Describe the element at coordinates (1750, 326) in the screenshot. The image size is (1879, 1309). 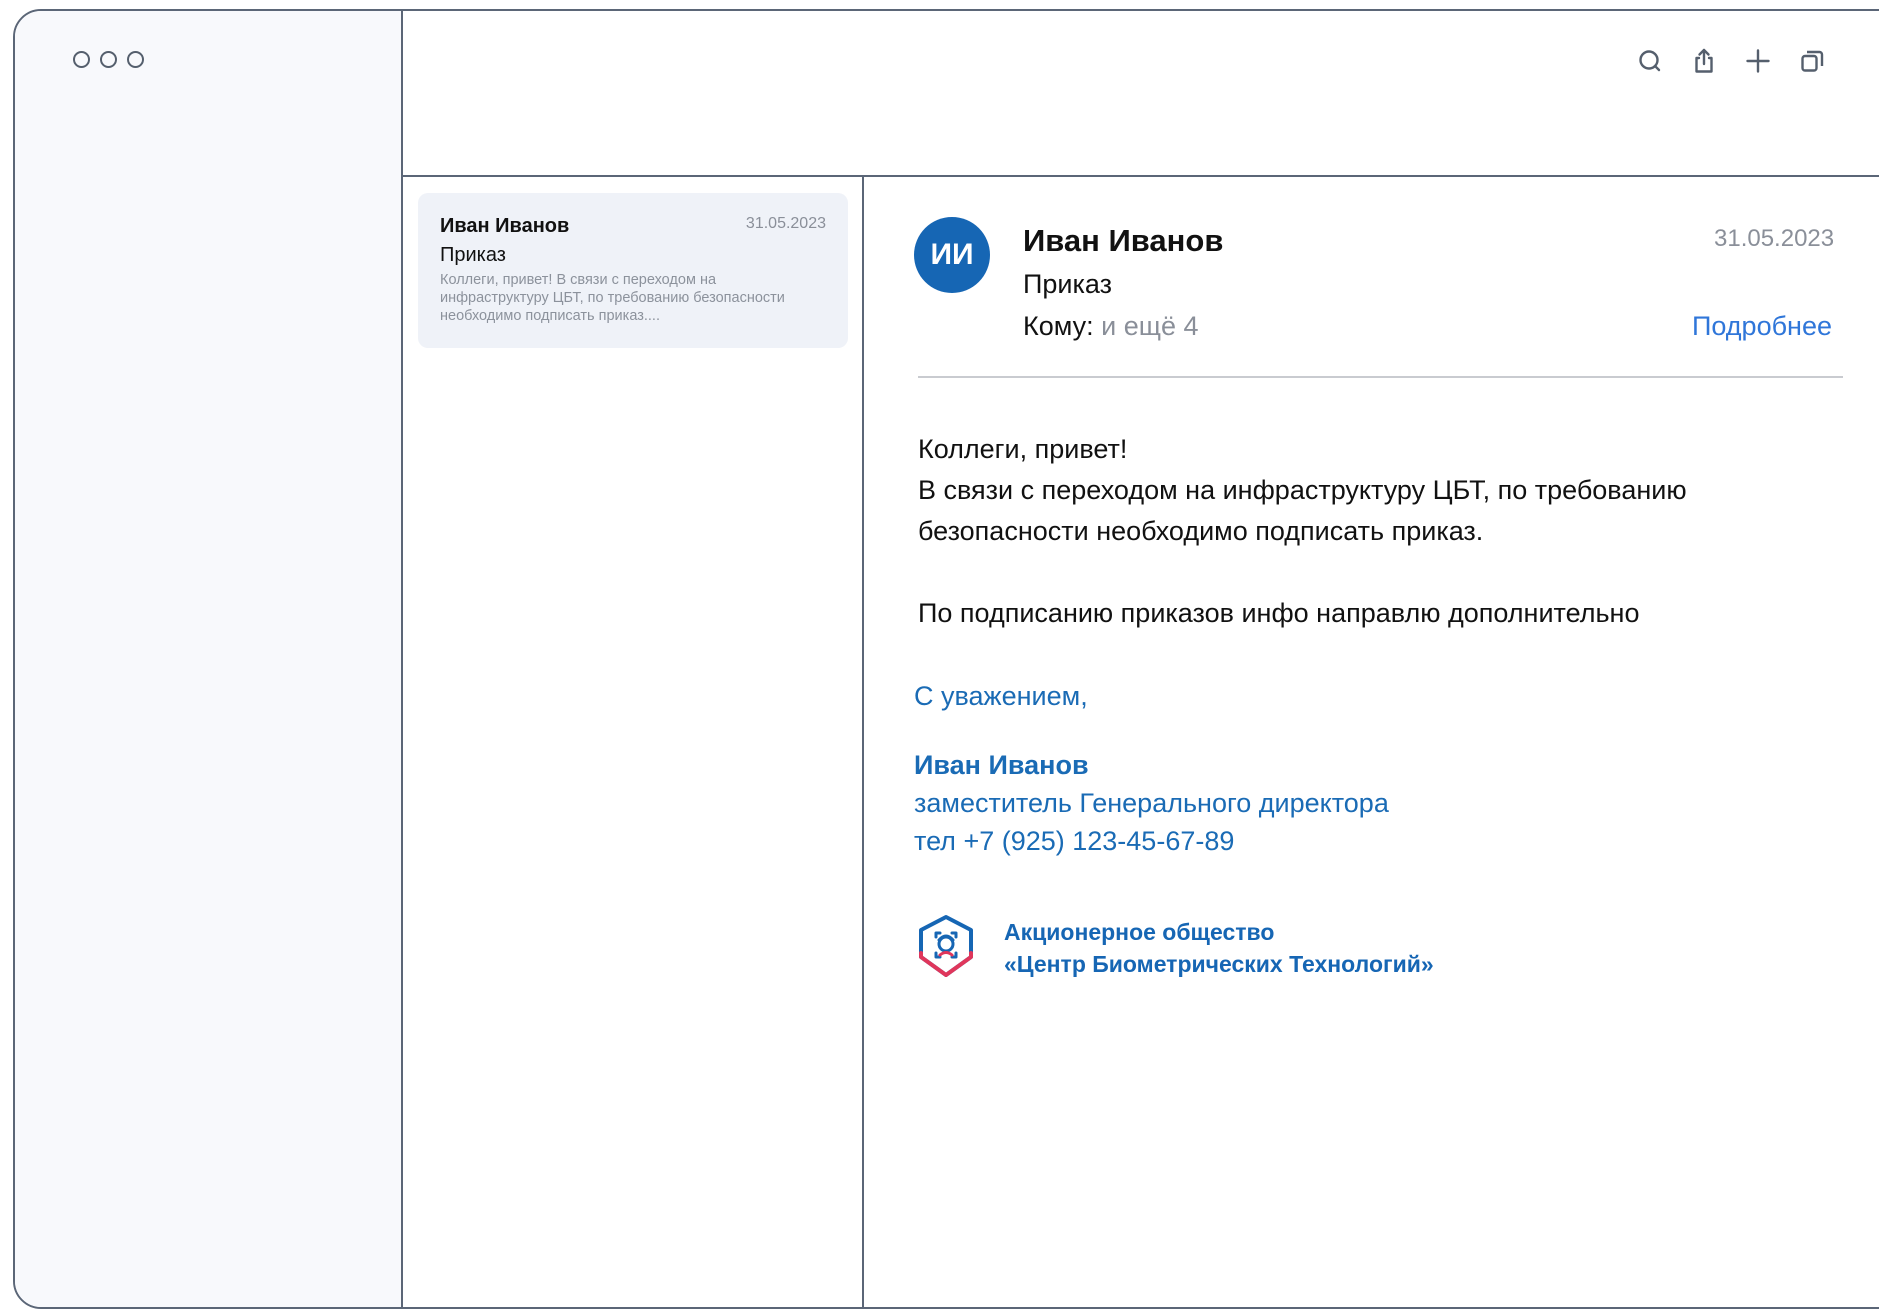
I see `details-link: Подробнее` at that location.